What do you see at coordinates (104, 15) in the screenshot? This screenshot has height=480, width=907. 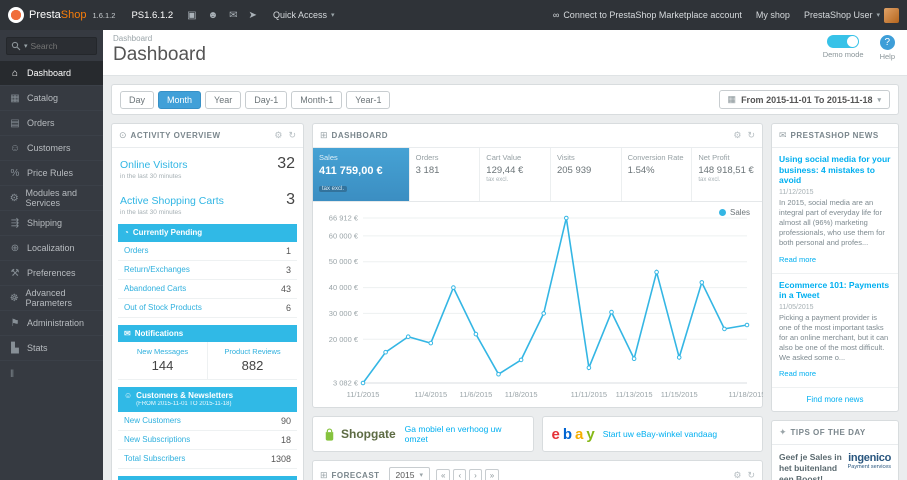 I see `version-label: 1.6.1.2` at bounding box center [104, 15].